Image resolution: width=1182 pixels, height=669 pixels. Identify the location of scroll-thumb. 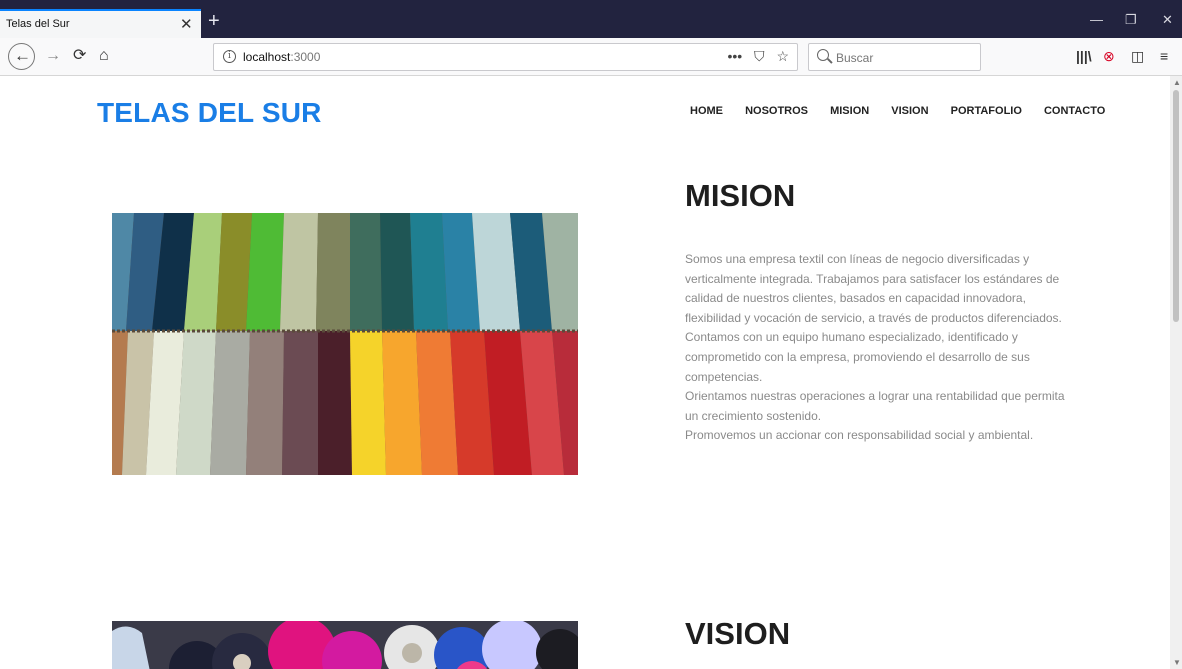
(1176, 206).